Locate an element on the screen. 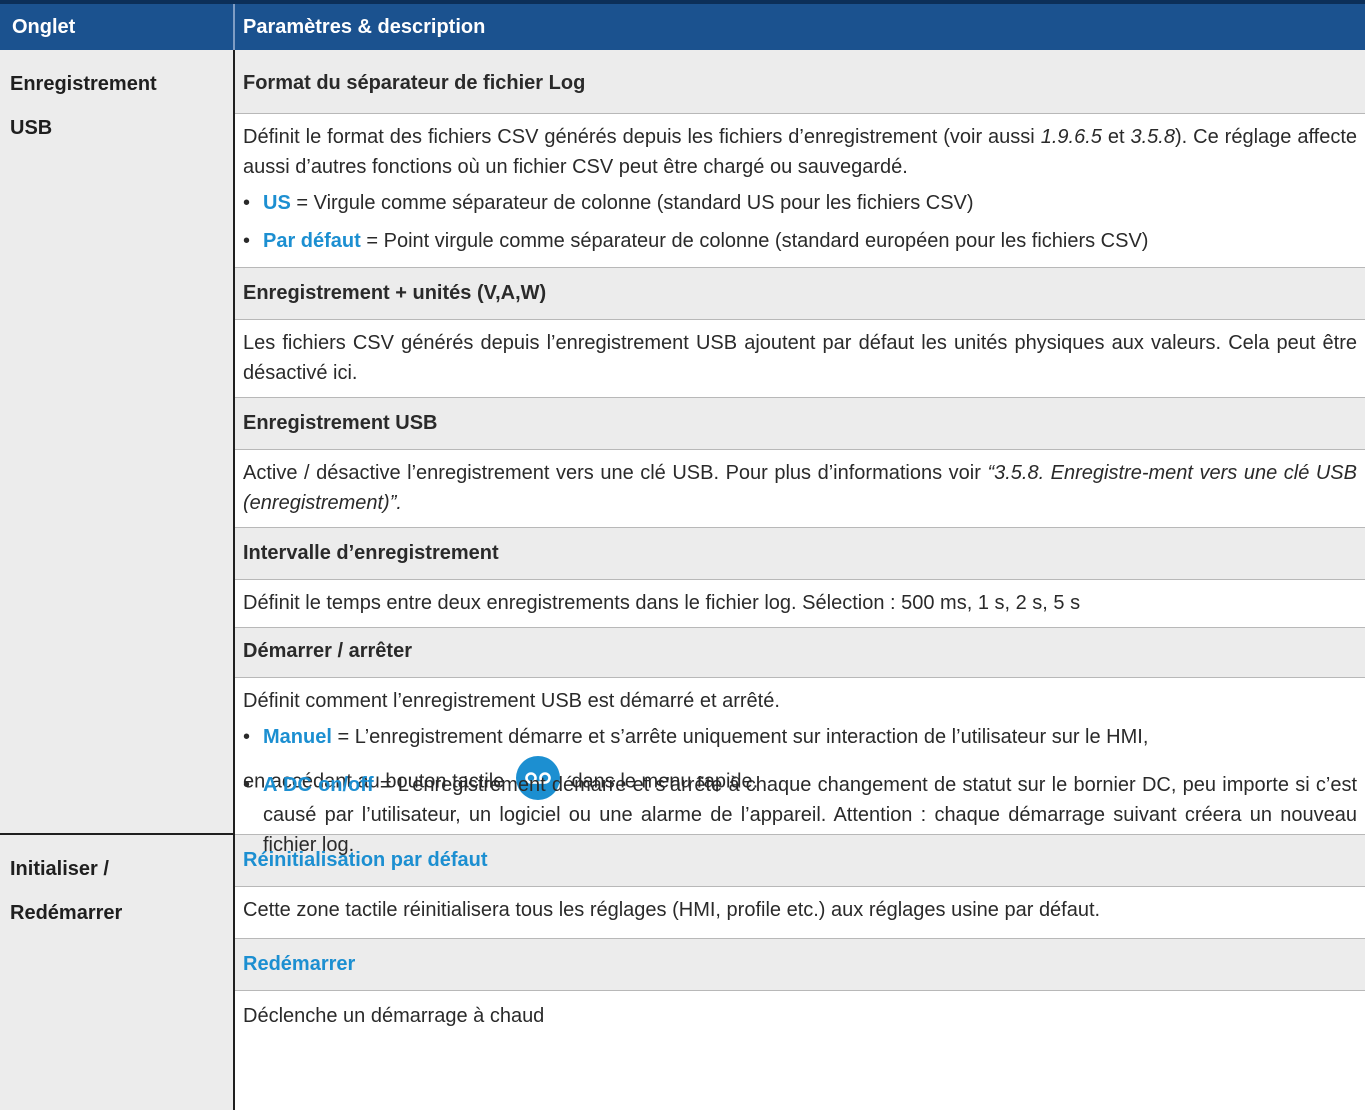  ref-1965: 1.9.6.5 is located at coordinates (1071, 137).